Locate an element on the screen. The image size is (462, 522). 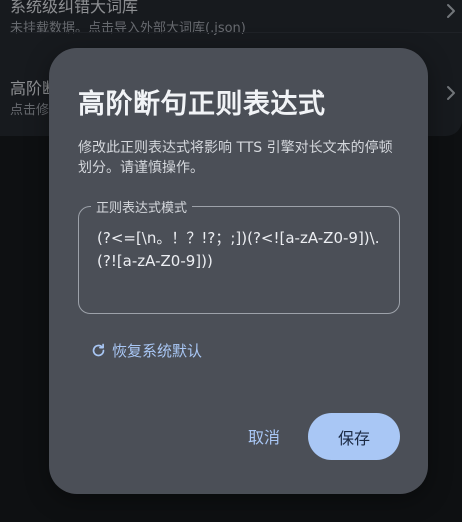
dialog-description: 修改此正则表达式将影响 TTS 引擎对长文本的停顿划分。请谨慎操作。 is located at coordinates (235, 158).